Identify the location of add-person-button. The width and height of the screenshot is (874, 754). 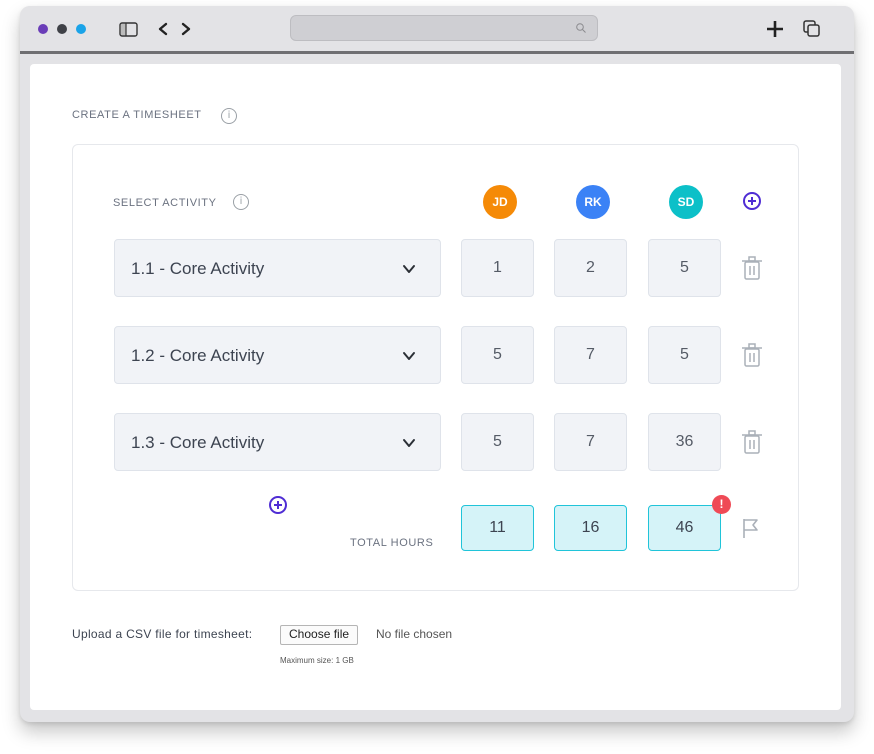
(752, 201).